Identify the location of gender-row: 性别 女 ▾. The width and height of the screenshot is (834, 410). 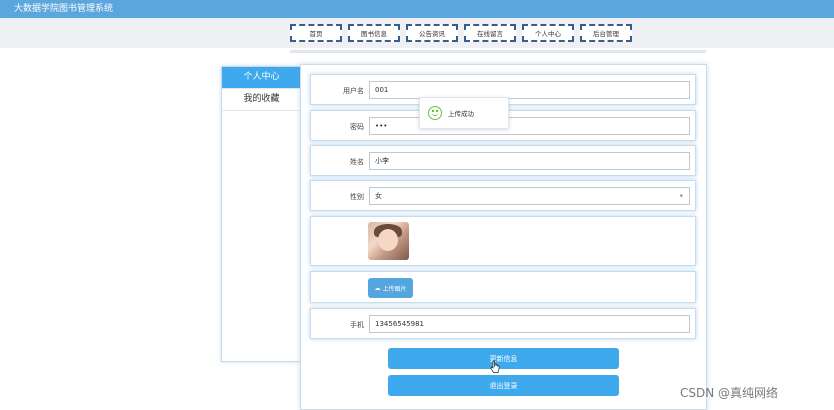
(503, 195).